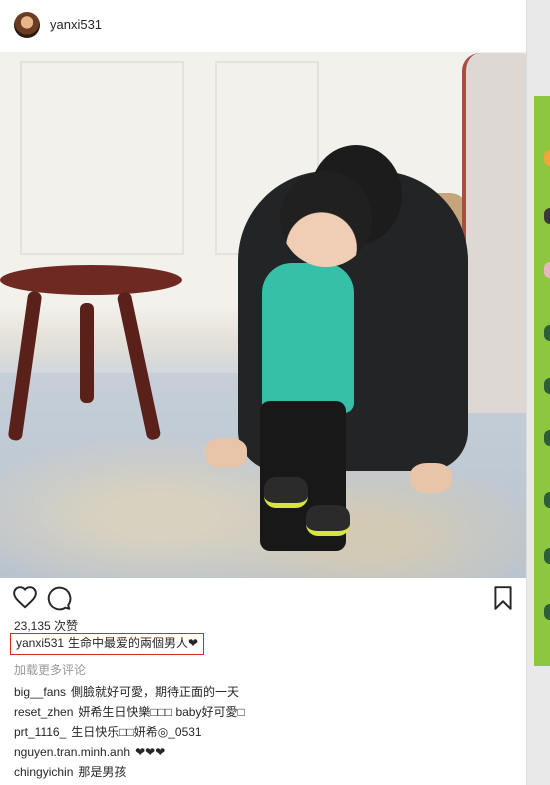  What do you see at coordinates (46, 625) in the screenshot?
I see `like-count: 23,135 次赞` at bounding box center [46, 625].